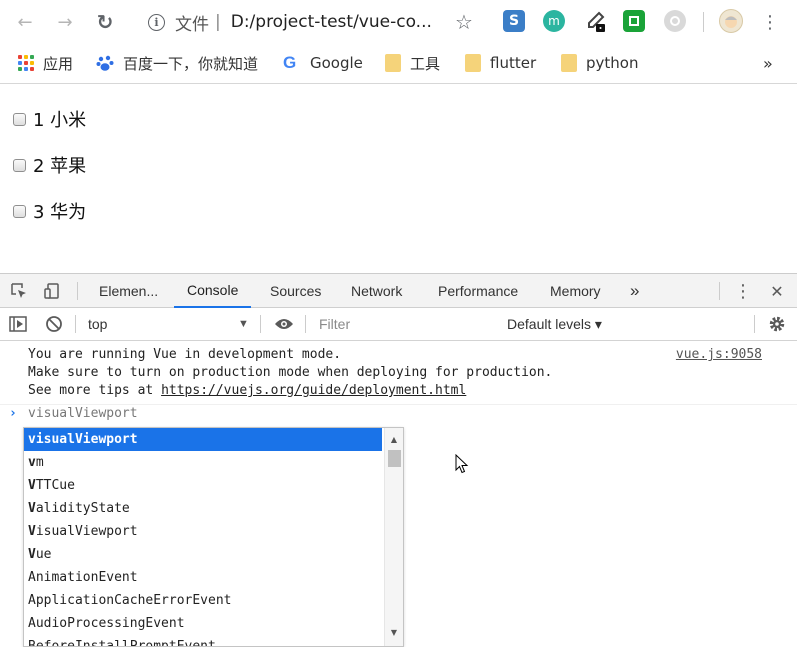 The height and width of the screenshot is (647, 797). I want to click on log-levels-dropdown: Default levels ▾, so click(554, 324).